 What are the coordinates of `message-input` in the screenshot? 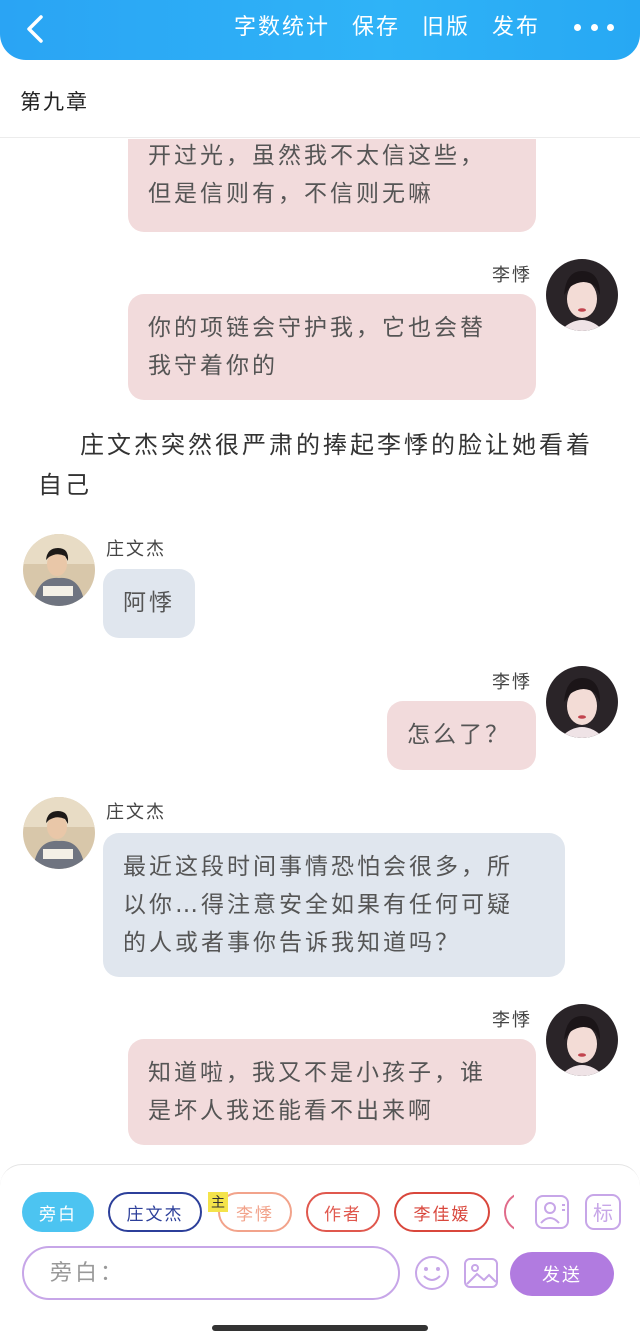 It's located at (211, 1273).